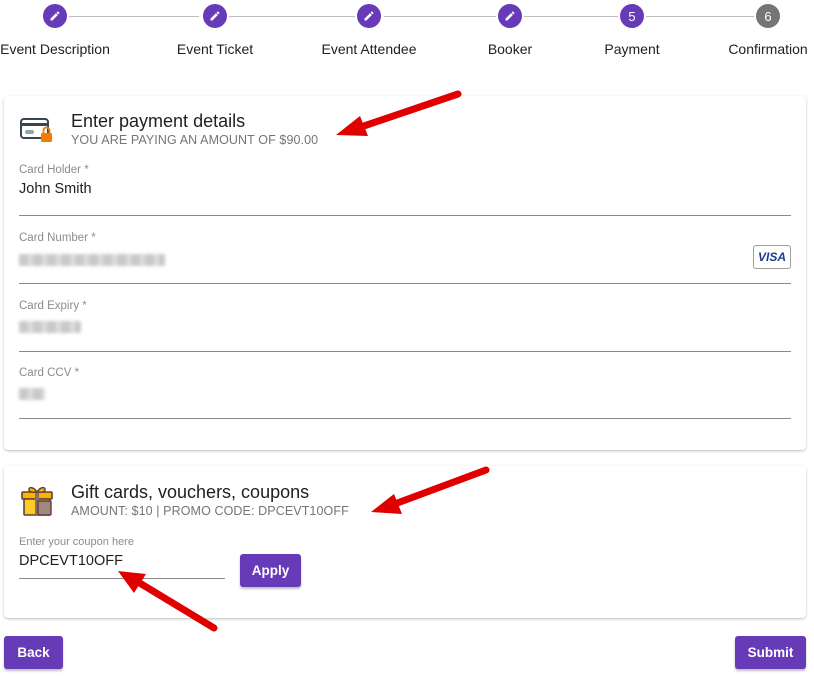 This screenshot has height=676, width=814. I want to click on step-label: Confirmation, so click(768, 49).